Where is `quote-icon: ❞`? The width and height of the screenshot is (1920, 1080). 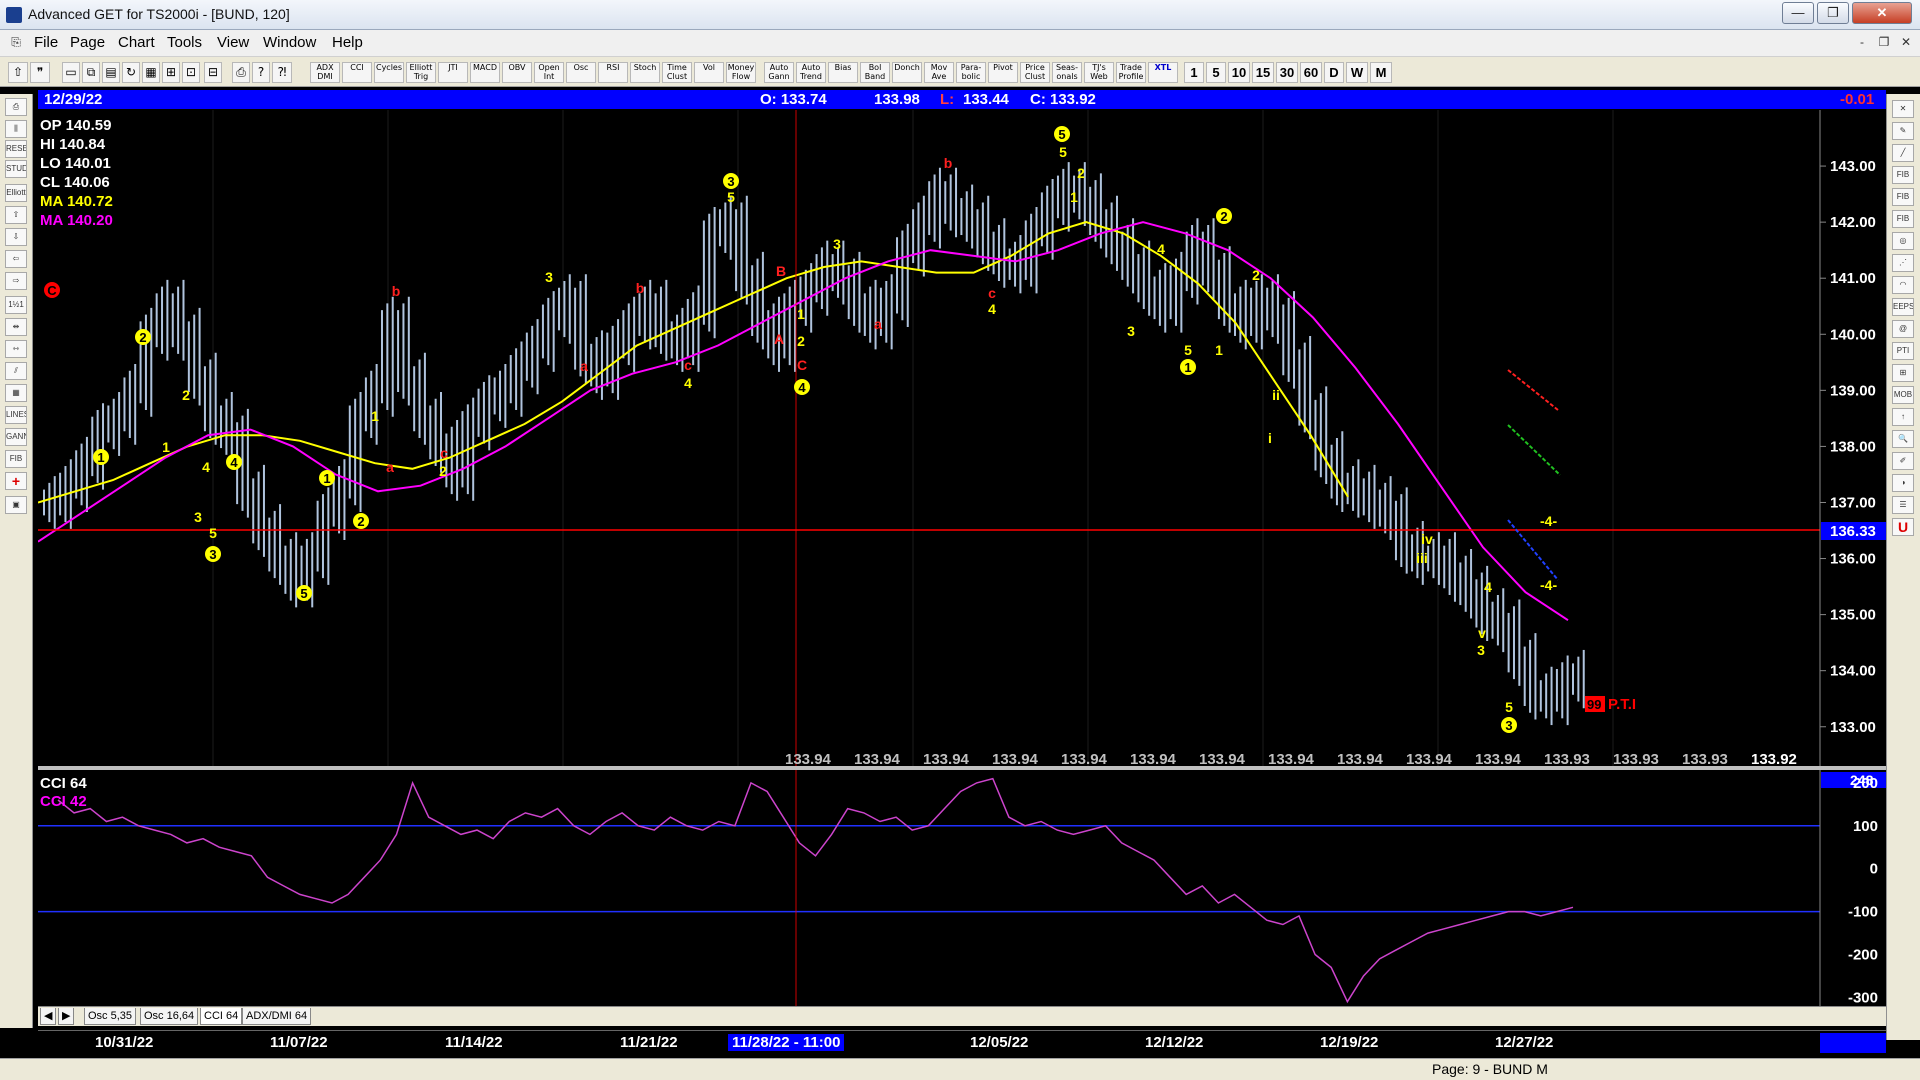
quote-icon: ❞ is located at coordinates (40, 72).